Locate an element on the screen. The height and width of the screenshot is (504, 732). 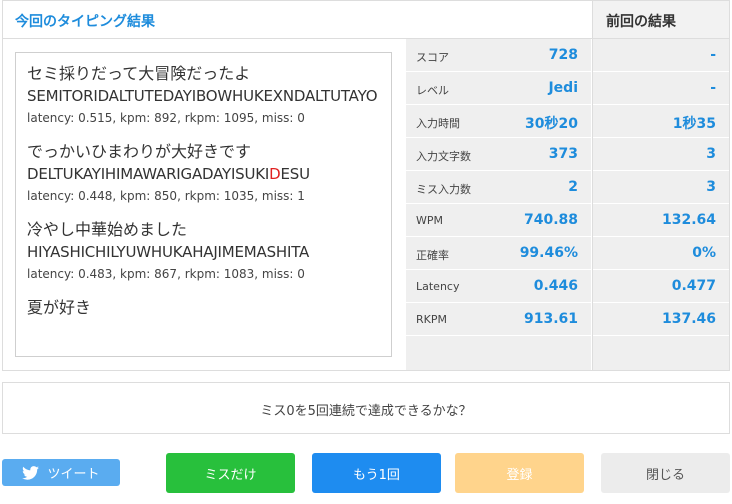
stat-value: 2 is located at coordinates (573, 187).